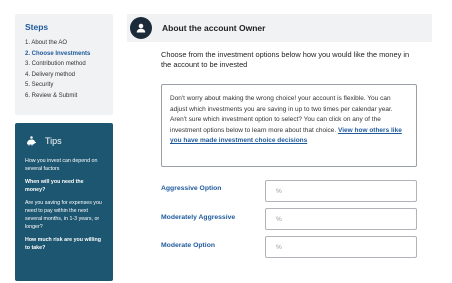  I want to click on moderate-option-label: Moderate Option, so click(188, 245).